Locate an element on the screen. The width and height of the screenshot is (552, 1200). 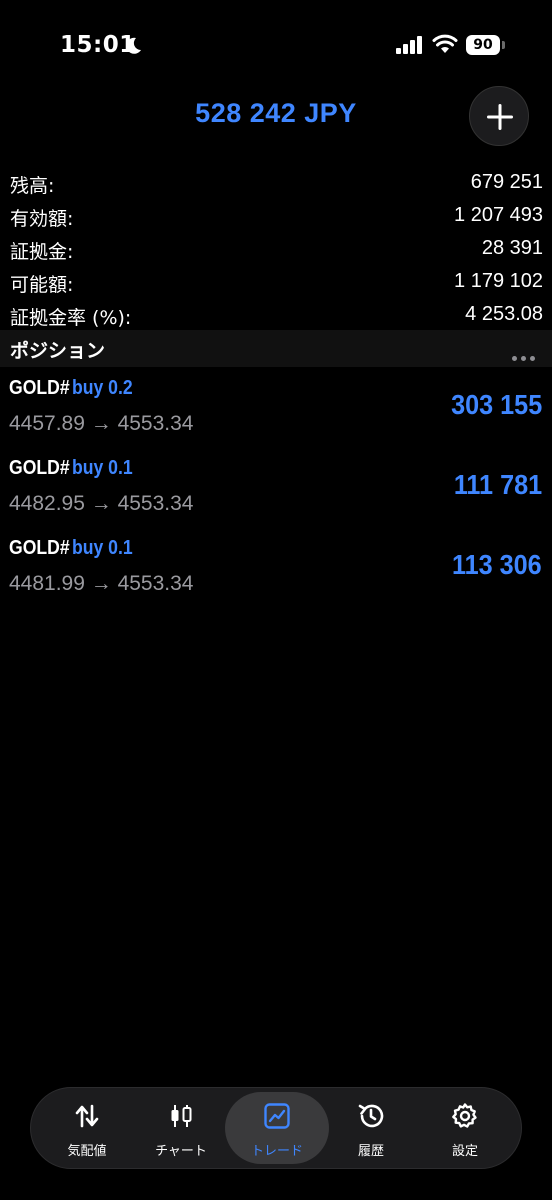
tab-label: チャート is located at coordinates (181, 1151).